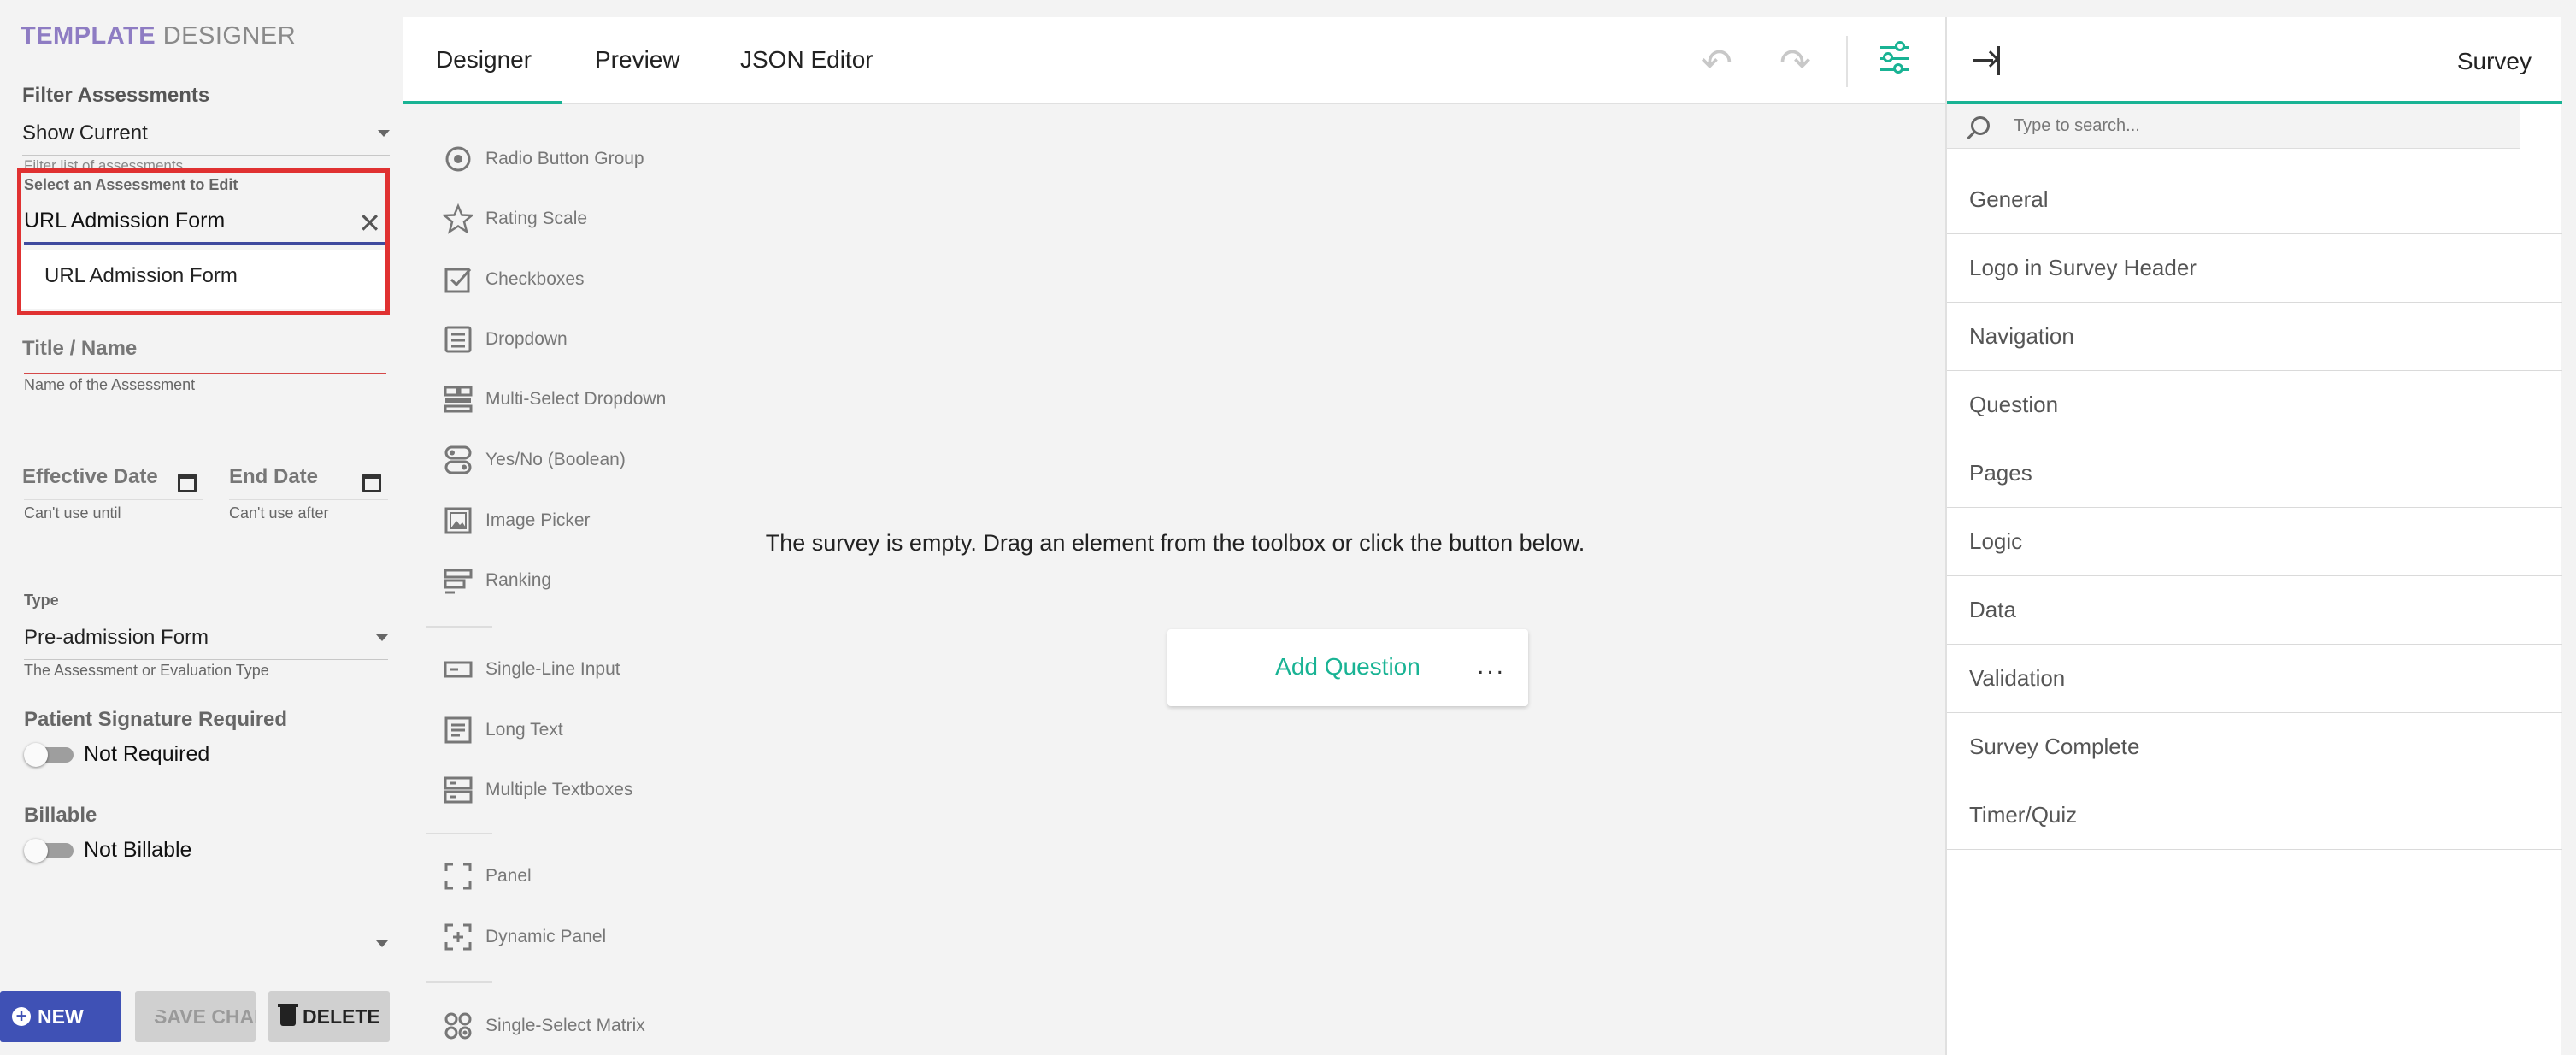  What do you see at coordinates (1895, 58) in the screenshot?
I see `settings-sliders-icon` at bounding box center [1895, 58].